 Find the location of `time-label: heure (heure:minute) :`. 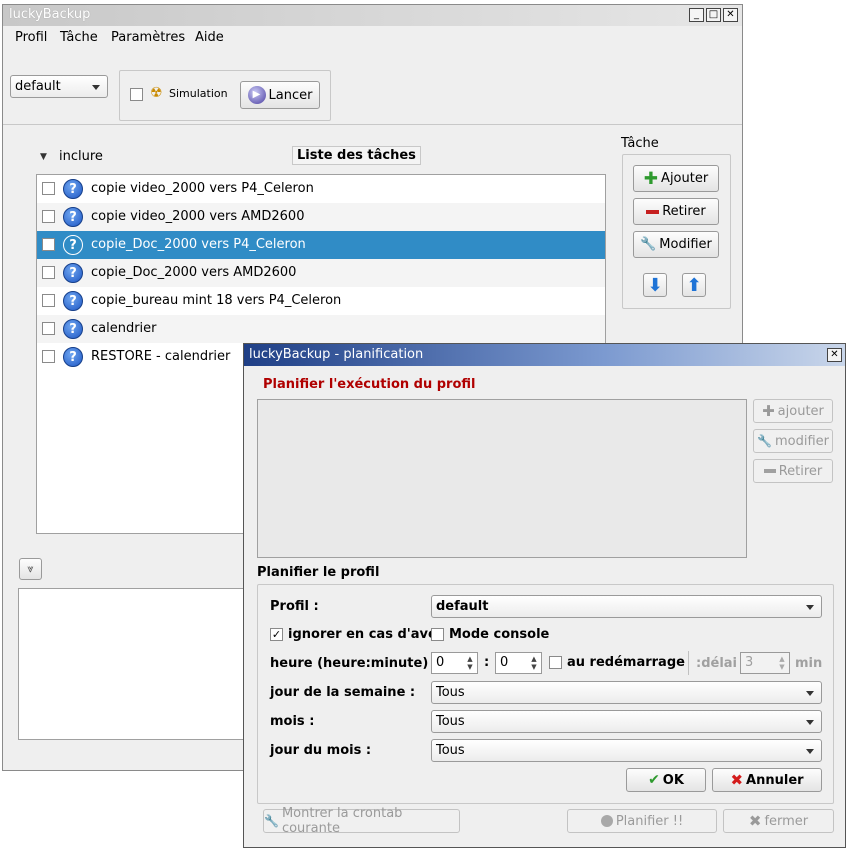

time-label: heure (heure:minute) : is located at coordinates (354, 663).